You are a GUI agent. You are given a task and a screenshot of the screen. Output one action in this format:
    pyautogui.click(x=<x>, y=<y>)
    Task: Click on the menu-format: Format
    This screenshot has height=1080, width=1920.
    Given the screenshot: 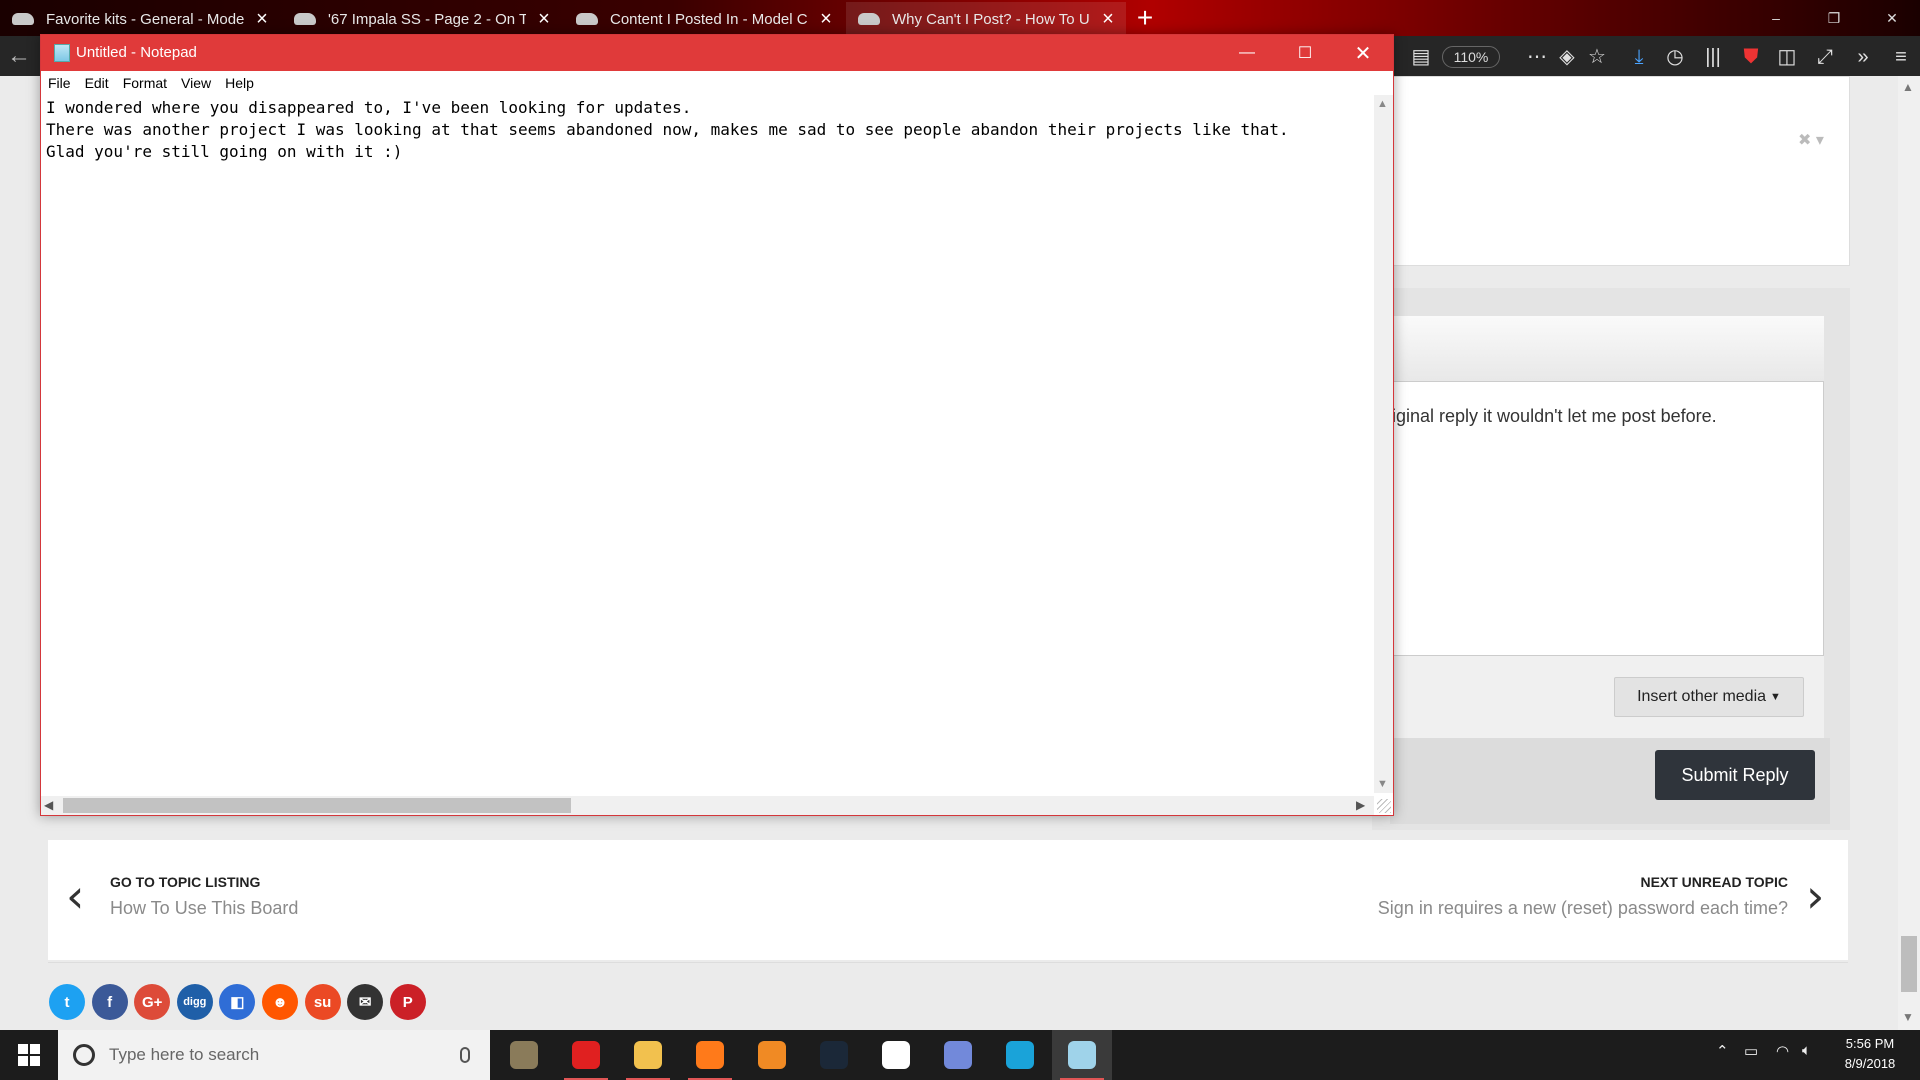 What is the action you would take?
    pyautogui.click(x=145, y=83)
    